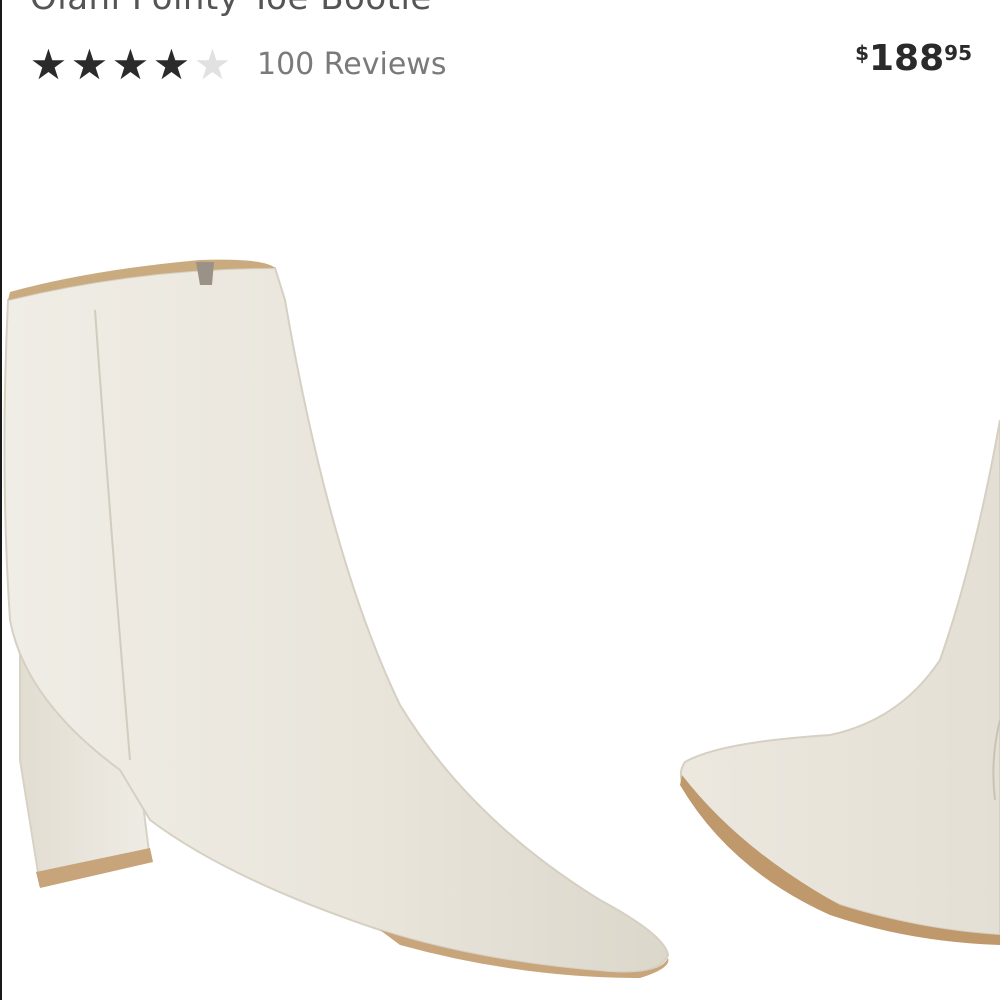 Image resolution: width=1000 pixels, height=1000 pixels. What do you see at coordinates (237, 65) in the screenshot?
I see `rating-row: ★ ★ ★ ★ ★ 100 Reviews` at bounding box center [237, 65].